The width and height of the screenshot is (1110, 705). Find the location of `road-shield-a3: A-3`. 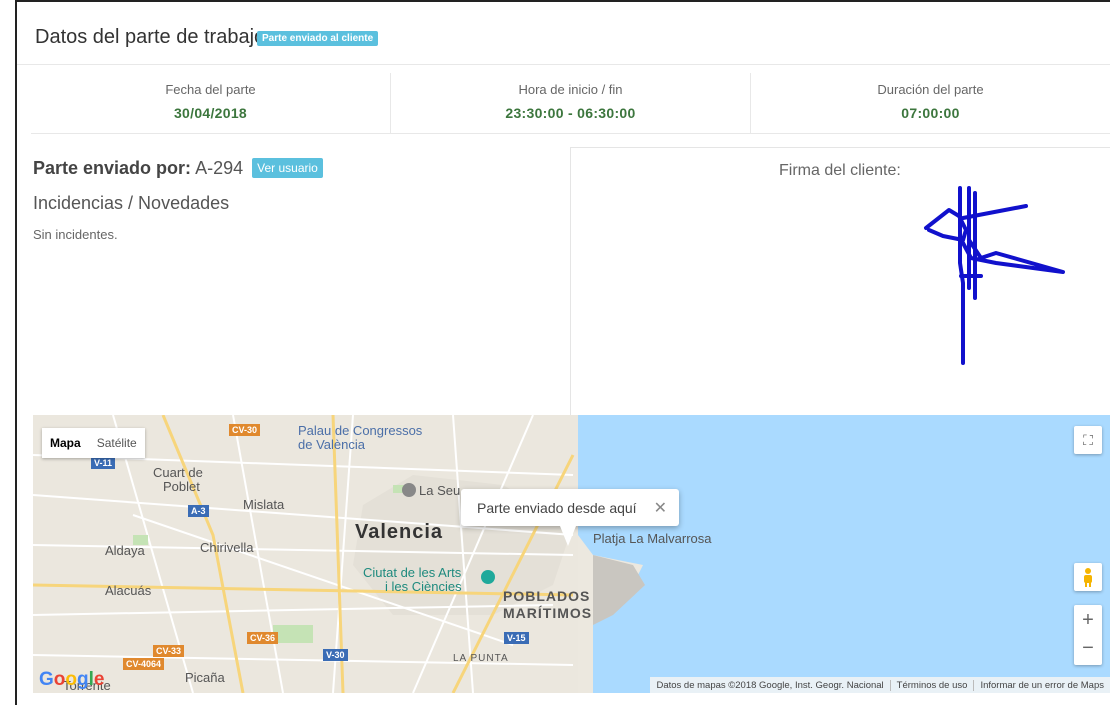

road-shield-a3: A-3 is located at coordinates (198, 511).